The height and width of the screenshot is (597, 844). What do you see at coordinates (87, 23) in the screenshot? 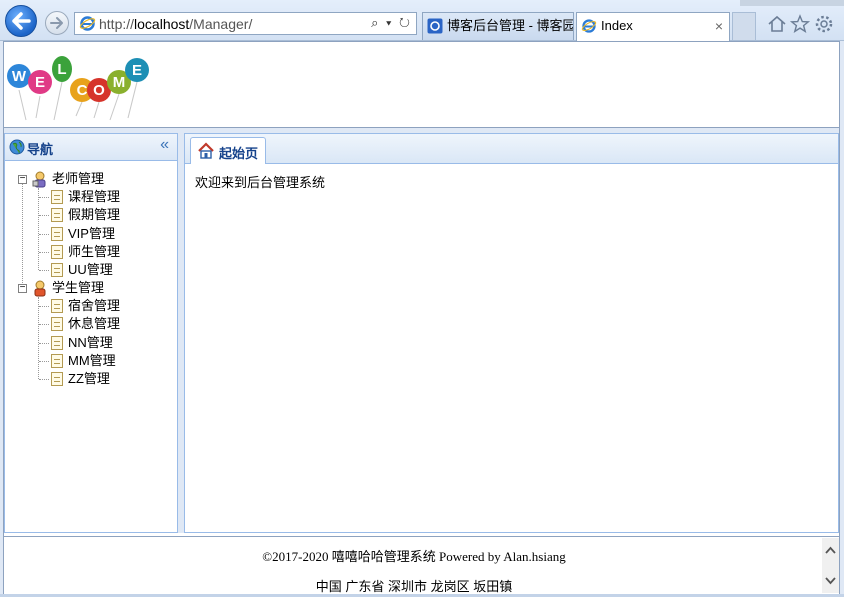
I see `ie-logo-icon` at bounding box center [87, 23].